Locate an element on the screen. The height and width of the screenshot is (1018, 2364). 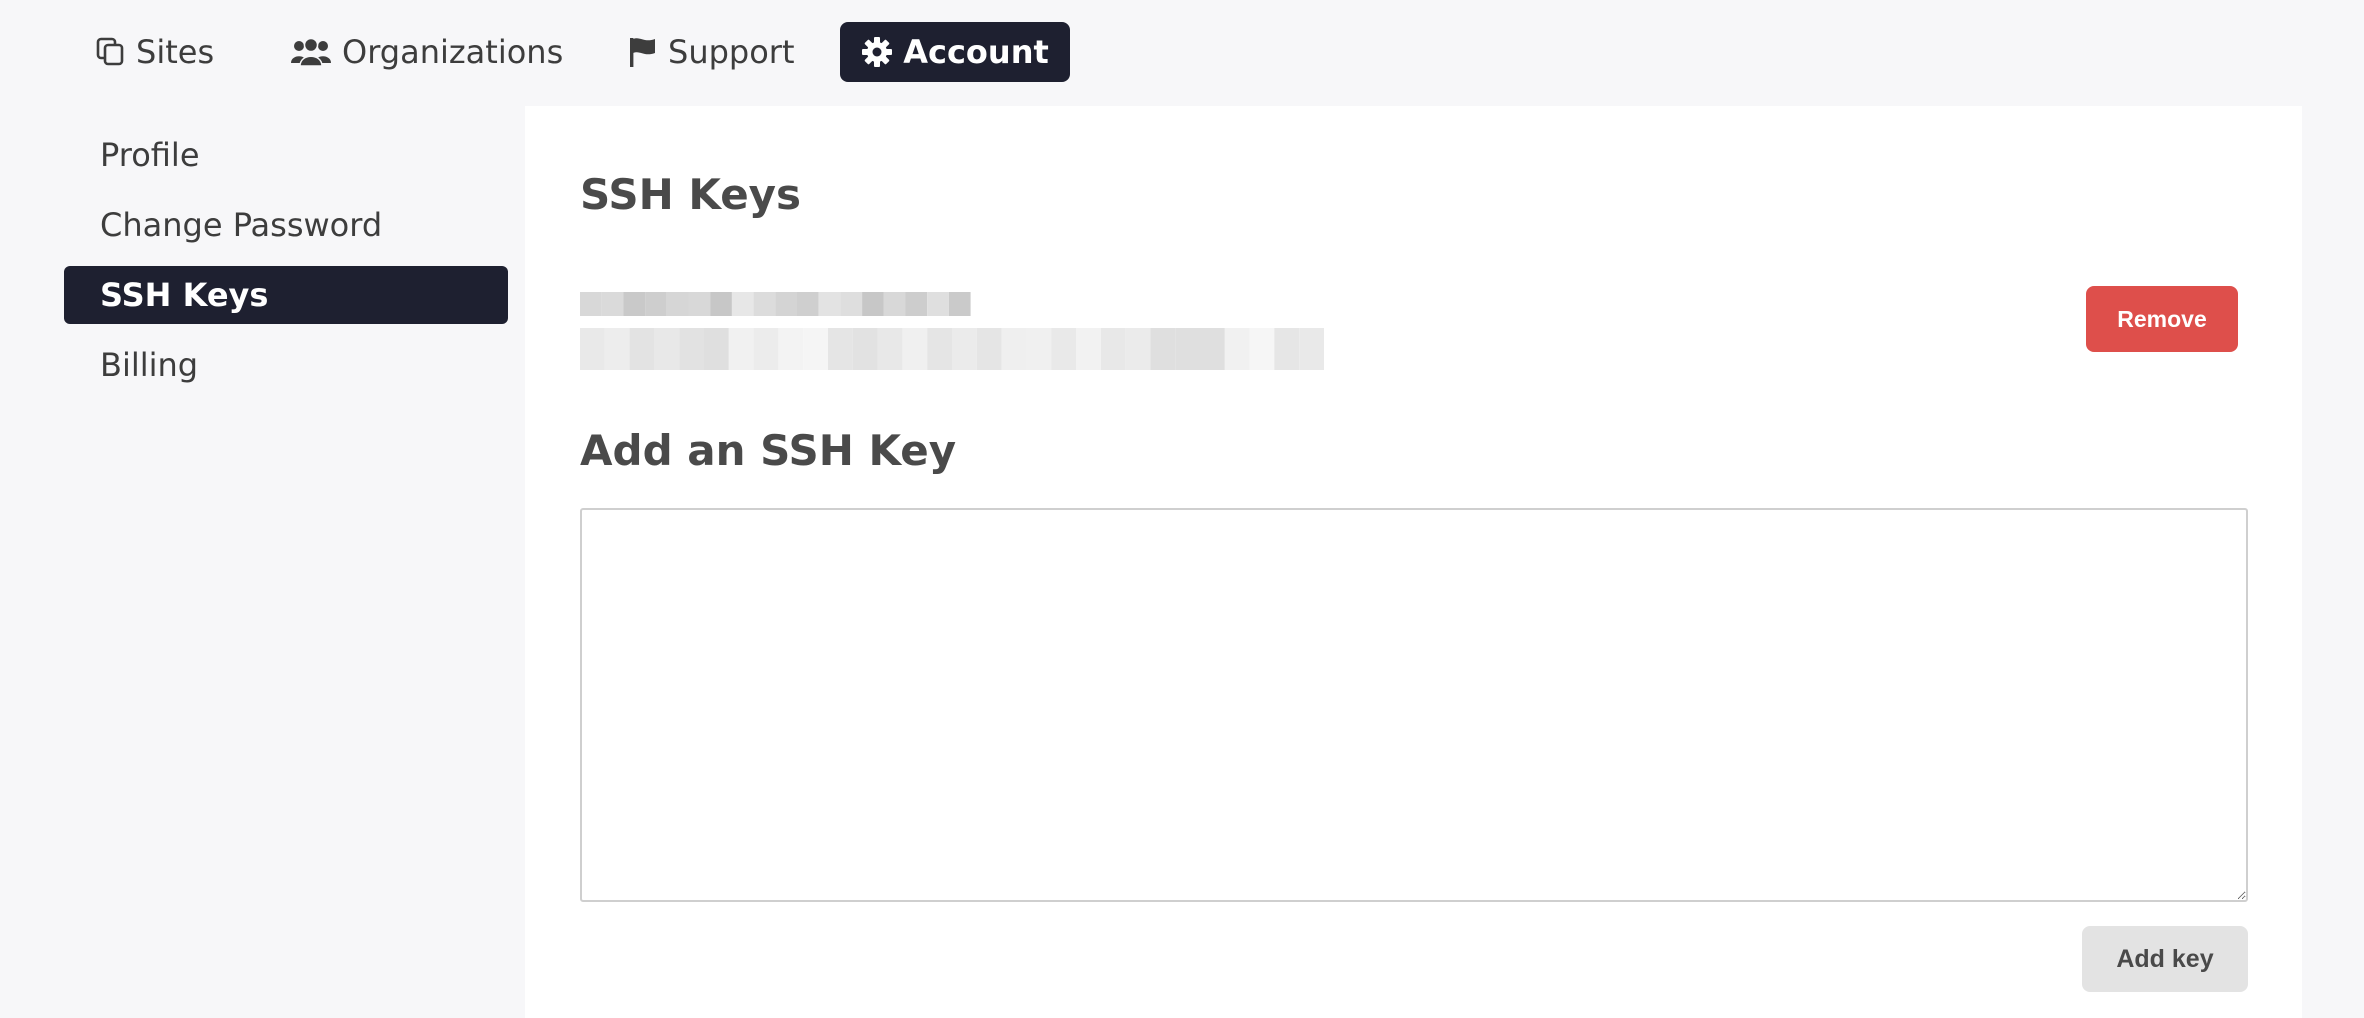
nav-support-label: Support is located at coordinates (731, 52).